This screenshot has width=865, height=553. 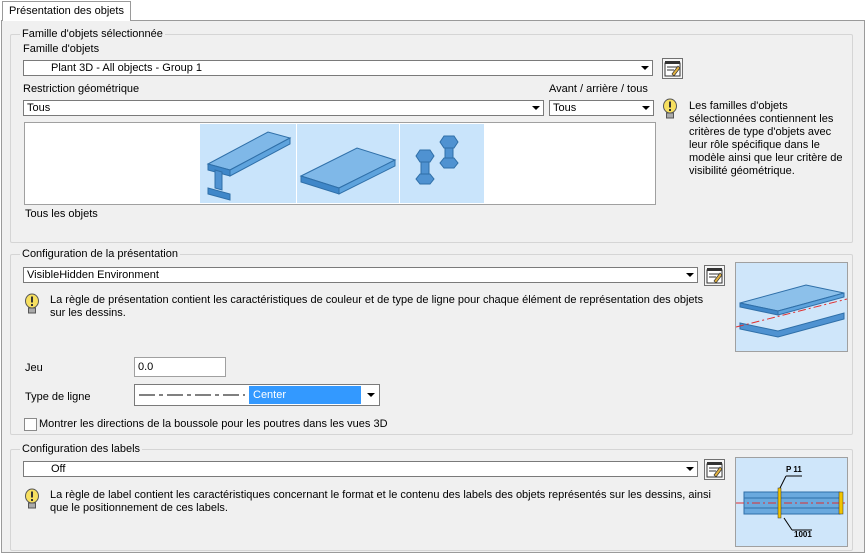 I want to click on family-dropdown: Plant 3D - All objects - Group 1, so click(x=338, y=68).